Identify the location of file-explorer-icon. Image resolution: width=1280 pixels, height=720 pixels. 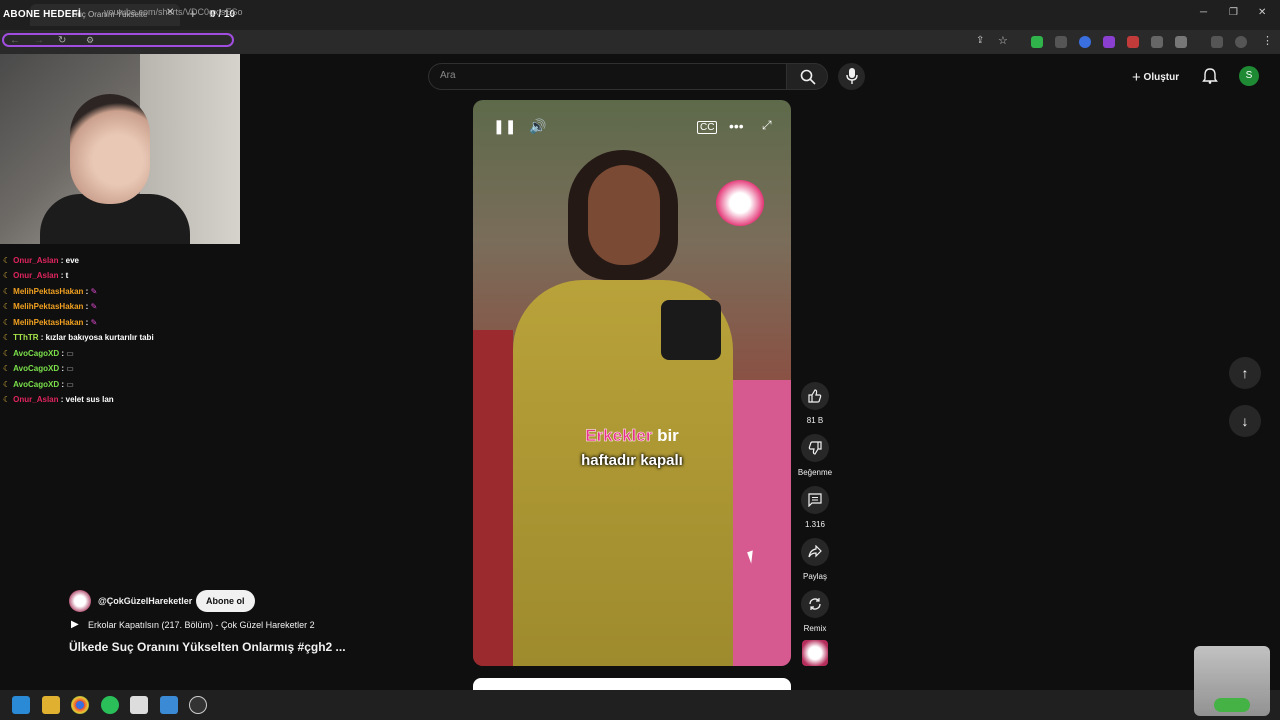
(51, 705).